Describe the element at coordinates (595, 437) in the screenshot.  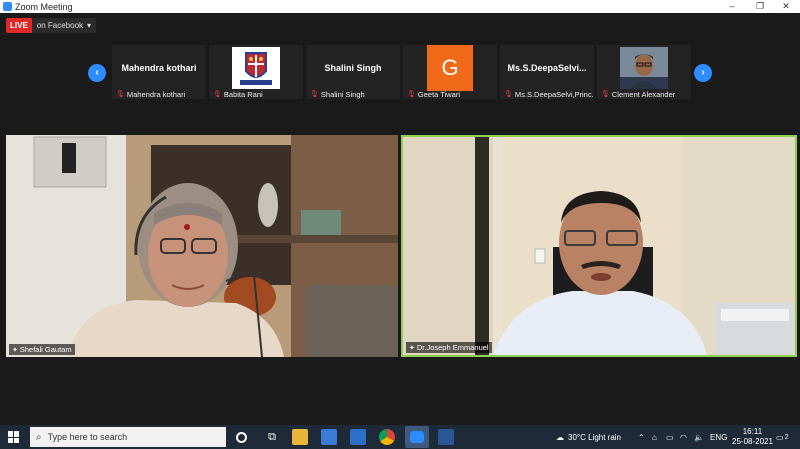
I see `weather-text: 30°C Light rain` at that location.